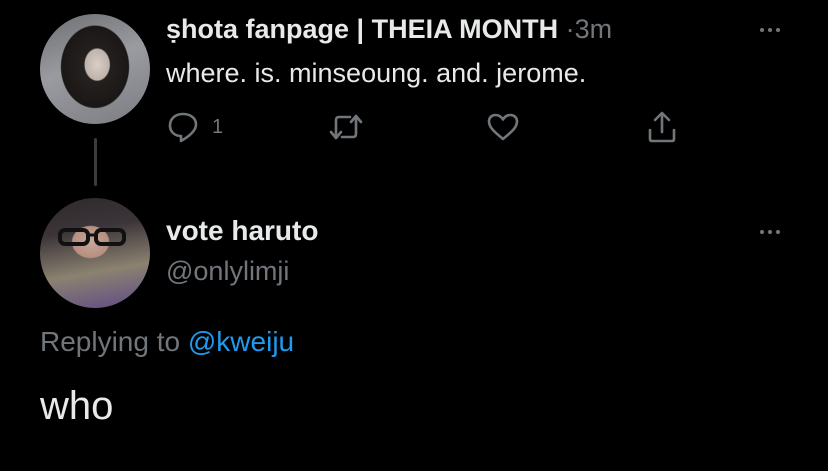 This screenshot has width=828, height=471. I want to click on glasses-graphic, so click(92, 237).